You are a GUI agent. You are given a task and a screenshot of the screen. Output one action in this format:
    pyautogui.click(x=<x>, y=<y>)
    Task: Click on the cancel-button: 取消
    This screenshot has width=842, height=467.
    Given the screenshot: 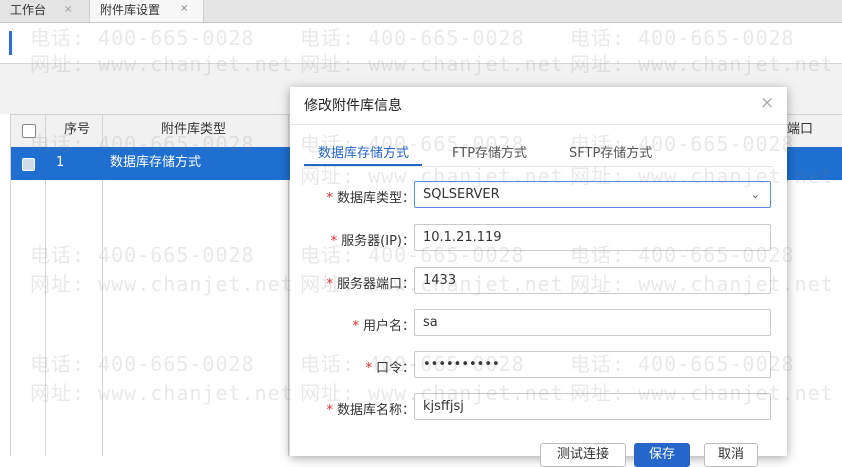 What is the action you would take?
    pyautogui.click(x=731, y=455)
    